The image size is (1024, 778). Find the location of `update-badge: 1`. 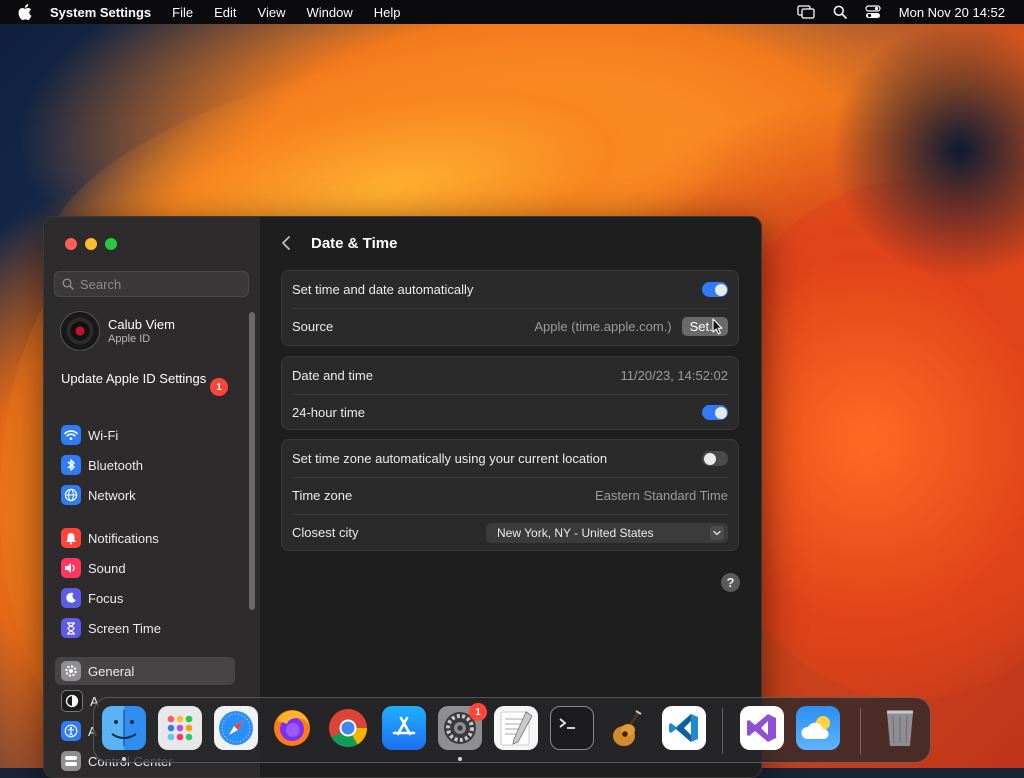

update-badge: 1 is located at coordinates (219, 387).